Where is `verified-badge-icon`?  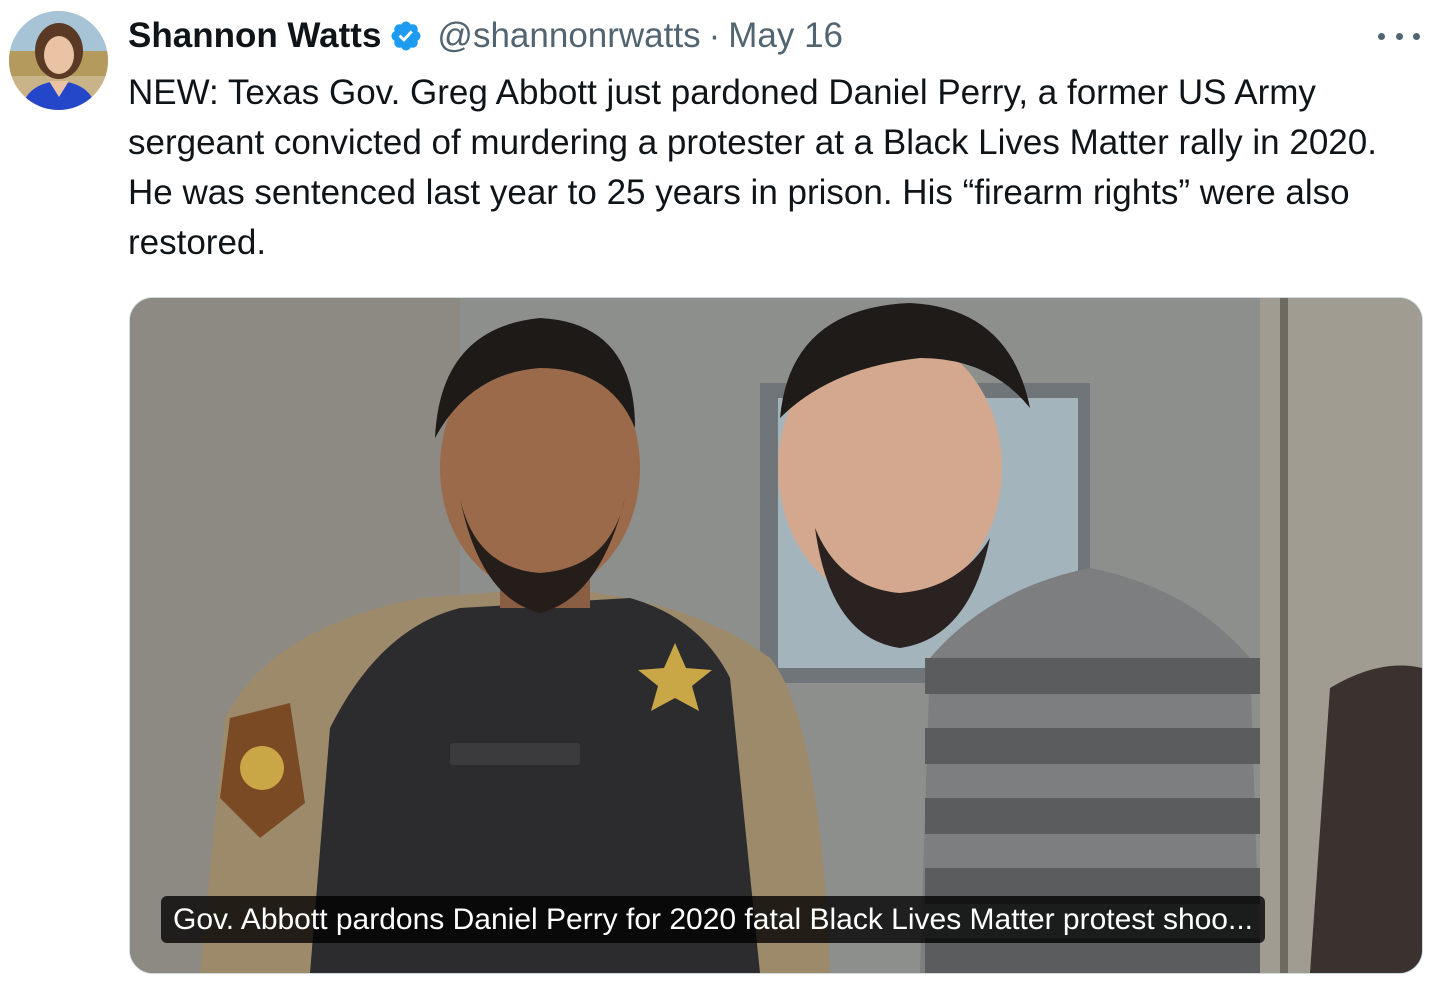 verified-badge-icon is located at coordinates (406, 36).